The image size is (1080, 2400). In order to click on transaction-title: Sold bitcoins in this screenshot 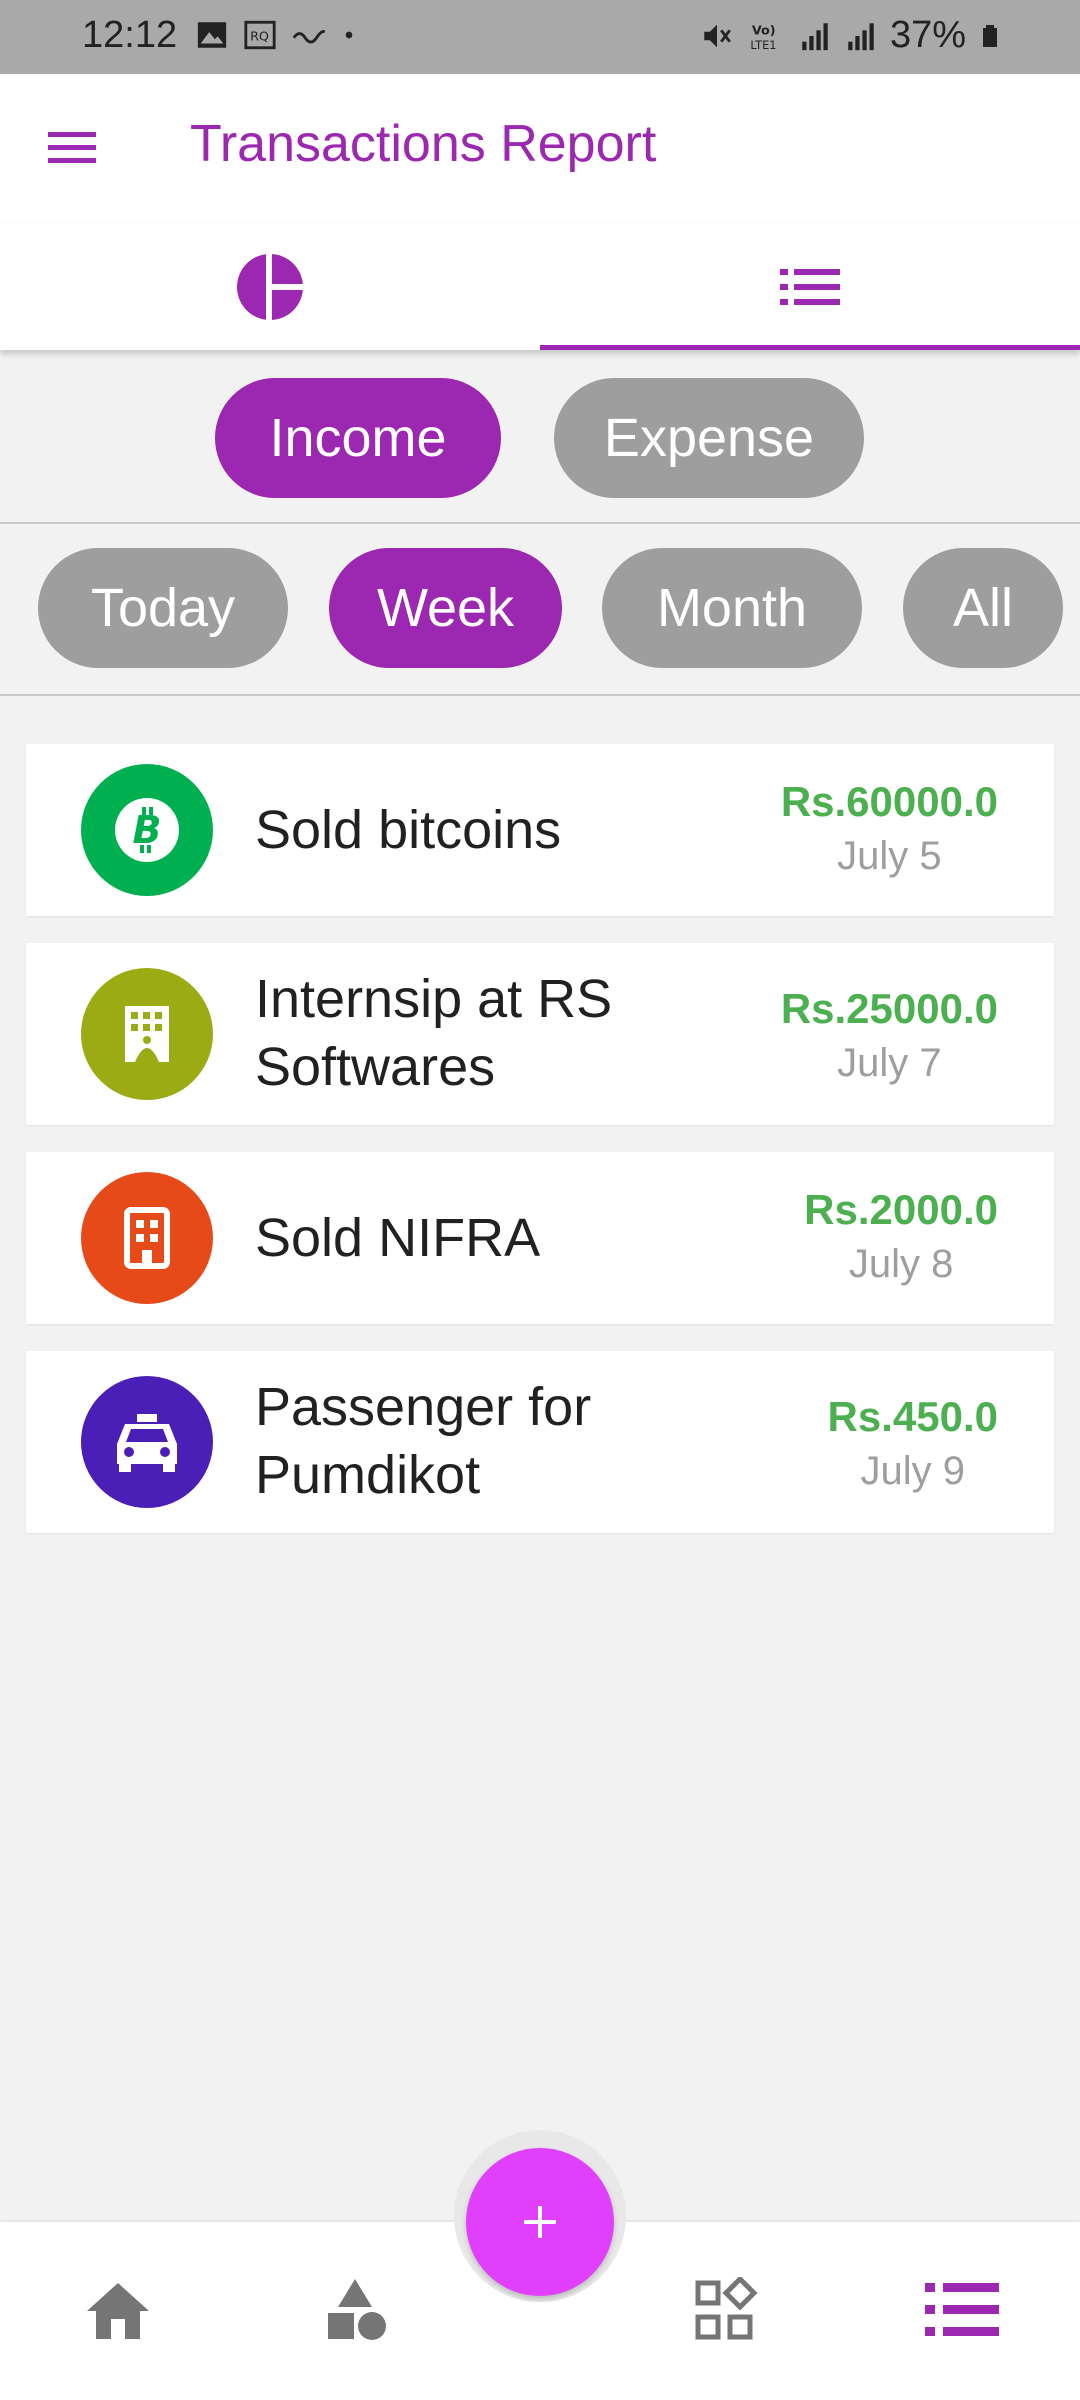, I will do `click(408, 830)`.